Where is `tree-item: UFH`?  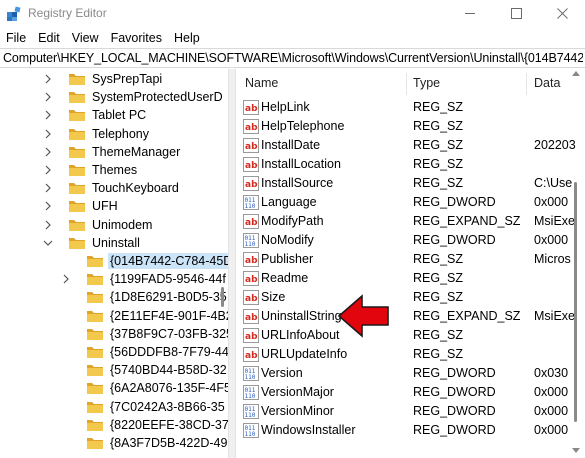
tree-item: UFH is located at coordinates (107, 206).